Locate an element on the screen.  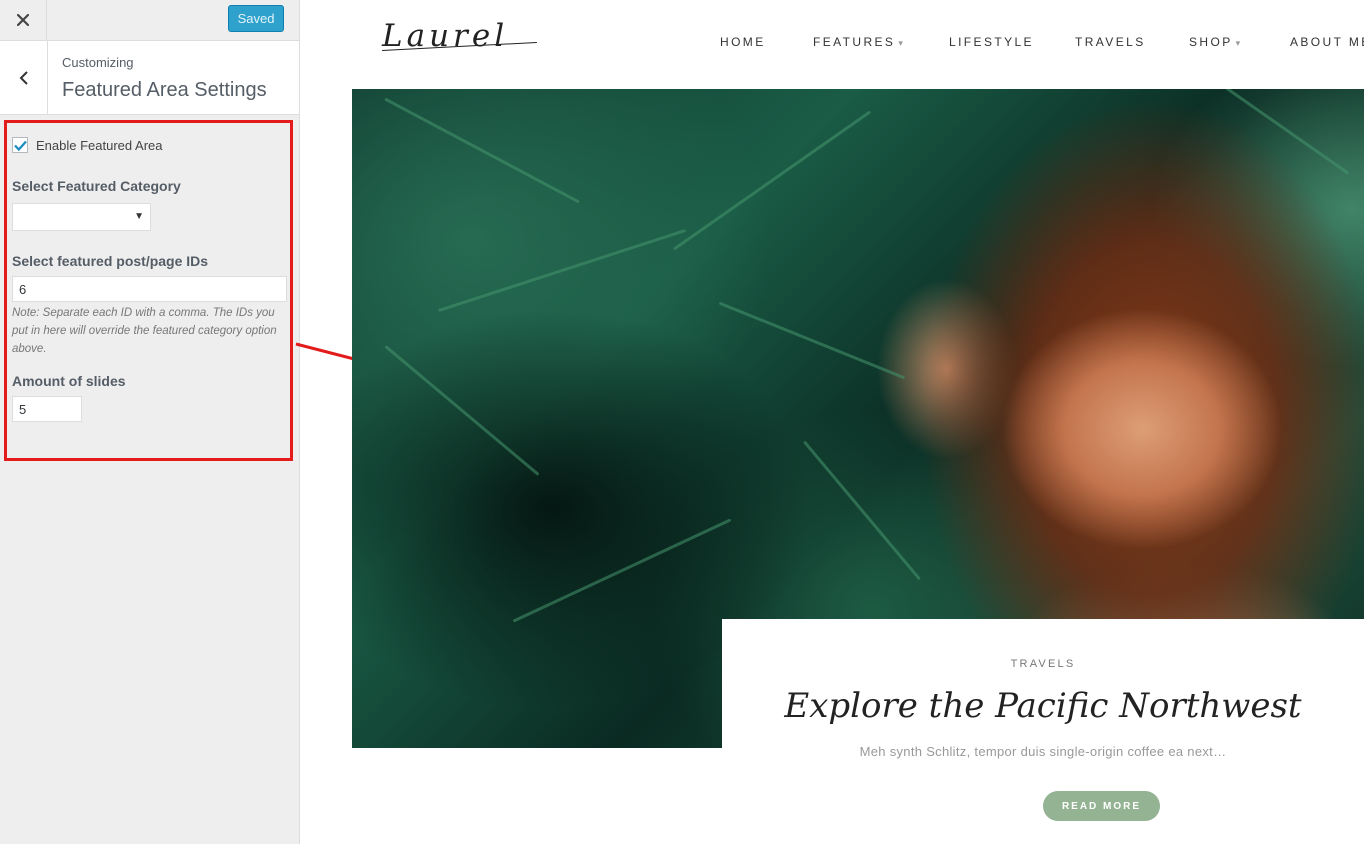
section-header: Customizing Featured Area Settings is located at coordinates (149, 78).